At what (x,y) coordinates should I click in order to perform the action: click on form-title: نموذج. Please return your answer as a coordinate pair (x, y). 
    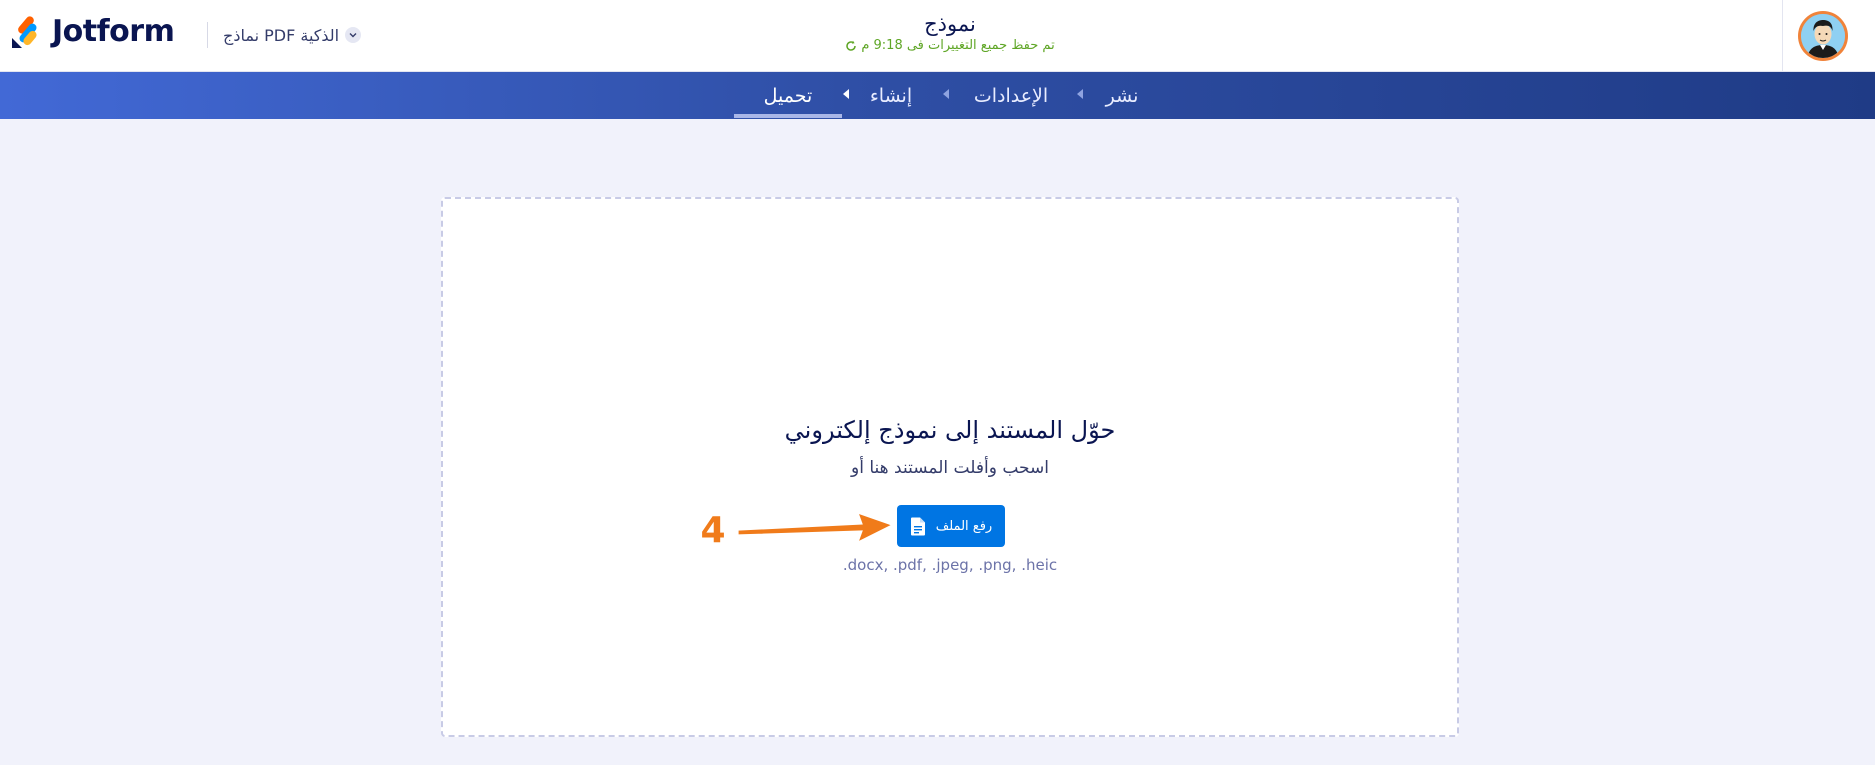
    Looking at the image, I should click on (950, 24).